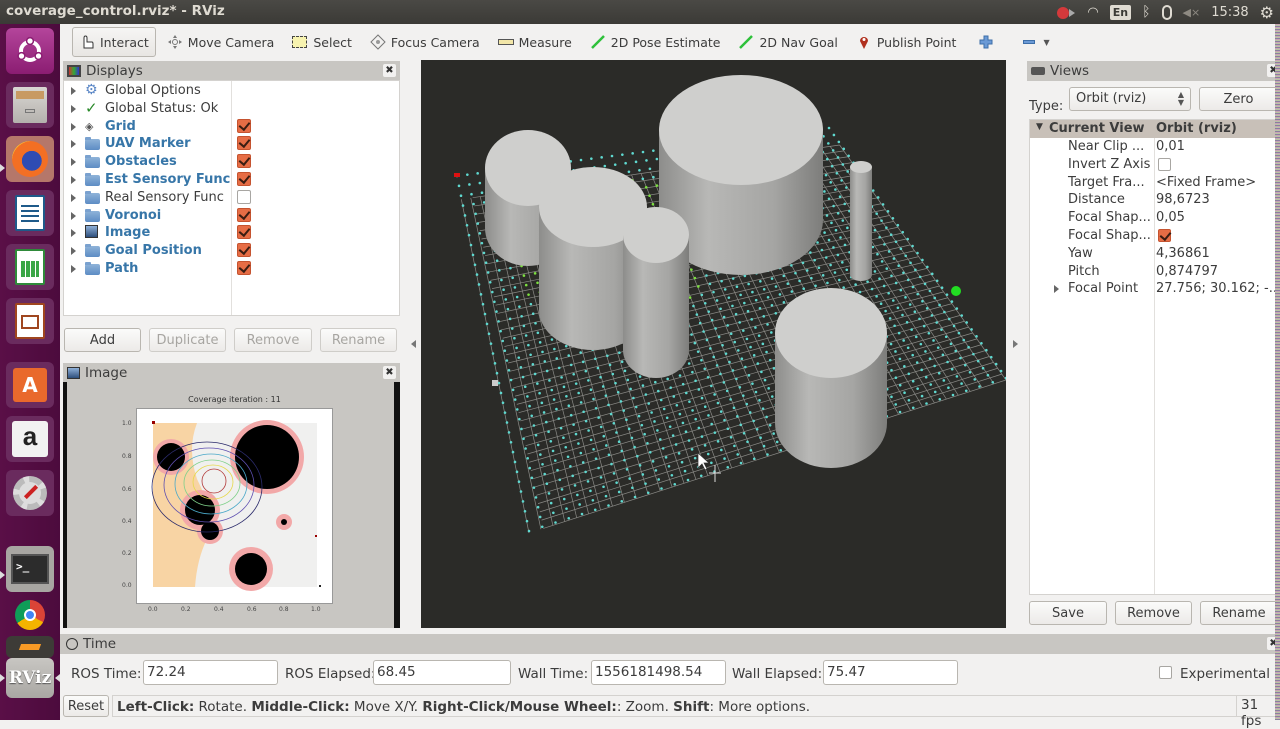  I want to click on view-property-row: Invert Z Axis, so click(1153, 165).